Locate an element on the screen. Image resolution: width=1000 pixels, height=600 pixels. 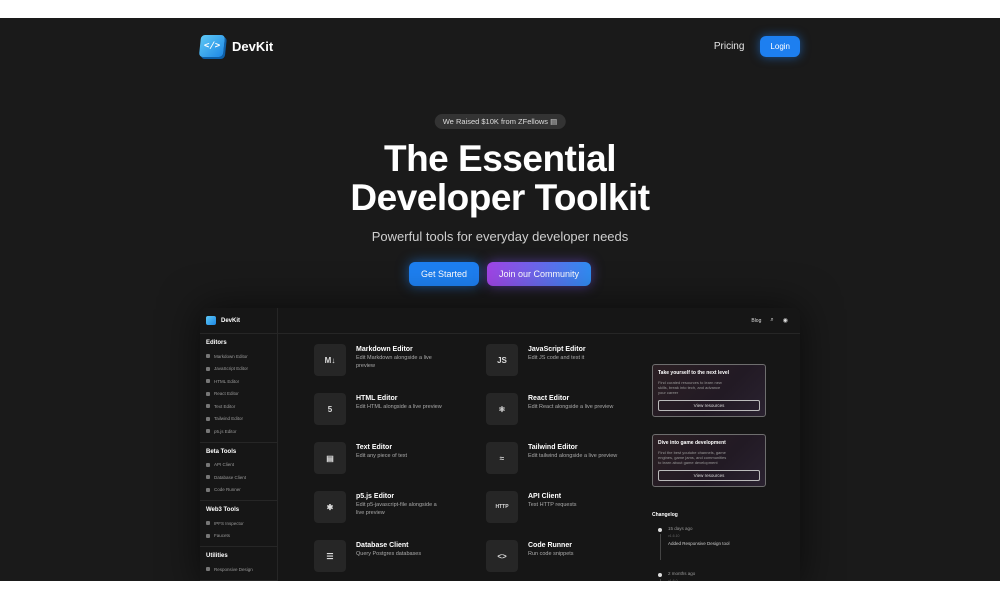
top-nav: </> DevKit Pricing Login is located at coordinates (499, 46).